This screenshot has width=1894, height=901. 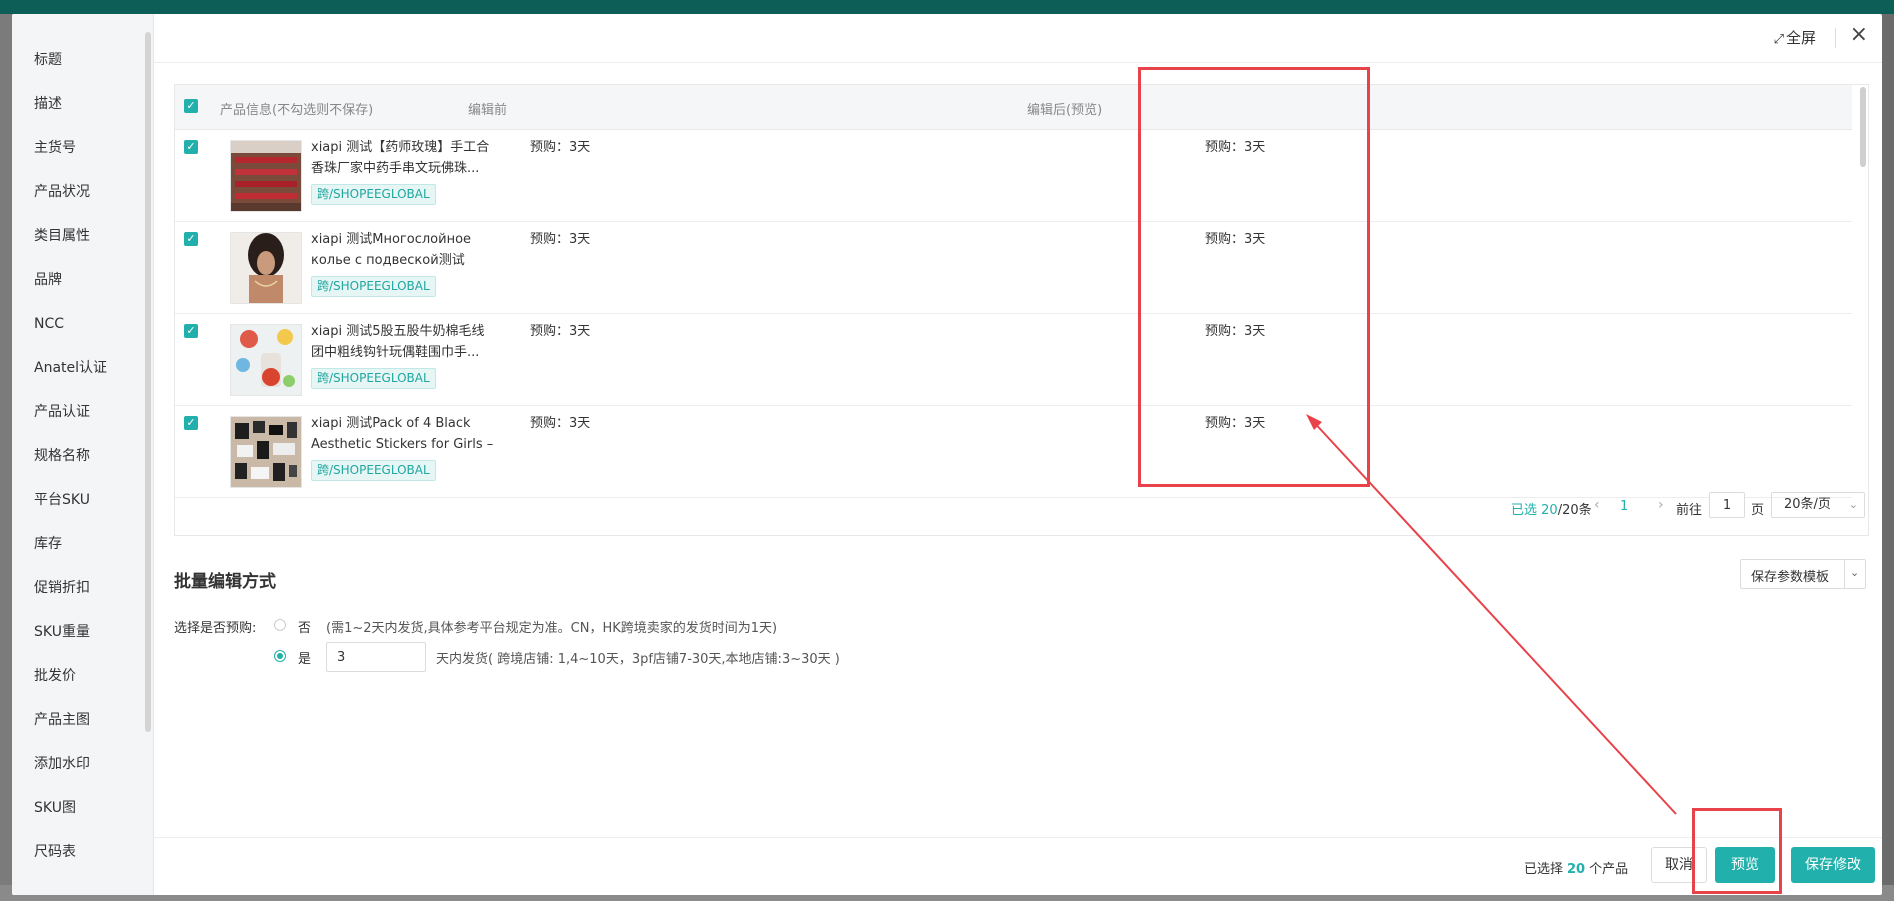 What do you see at coordinates (1524, 510) in the screenshot?
I see `selected-prefix: 已选` at bounding box center [1524, 510].